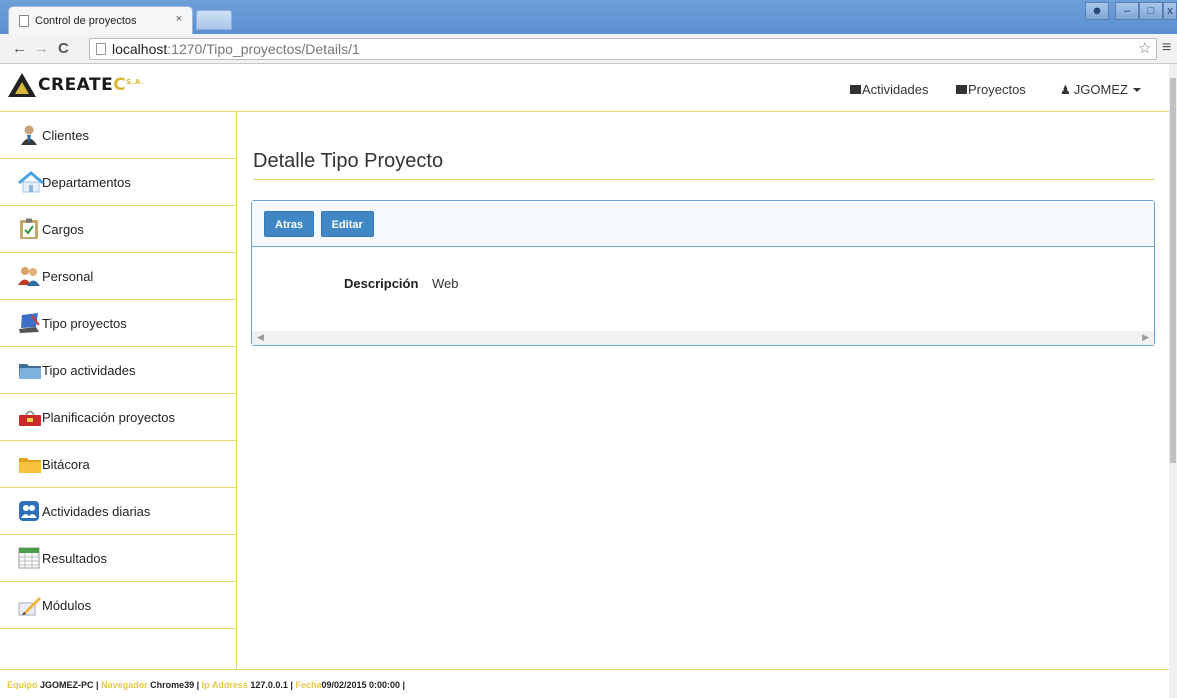 This screenshot has width=1177, height=698. Describe the element at coordinates (89, 370) in the screenshot. I see `sidebar-item-label: Tipo actividades` at that location.